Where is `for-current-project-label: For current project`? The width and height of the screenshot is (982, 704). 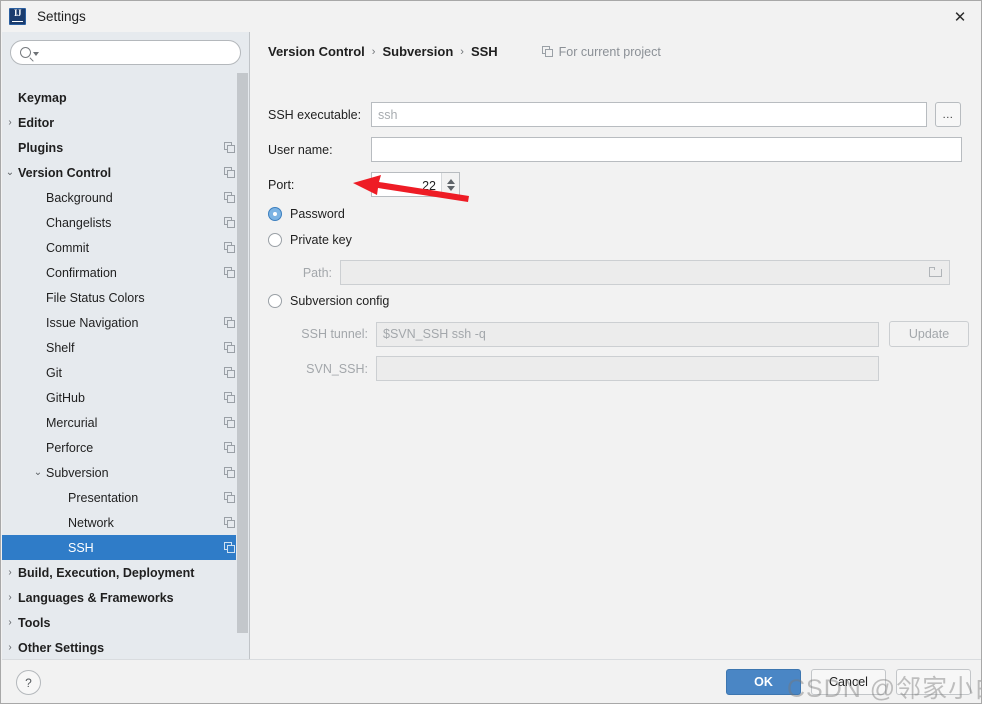 for-current-project-label: For current project is located at coordinates (609, 51).